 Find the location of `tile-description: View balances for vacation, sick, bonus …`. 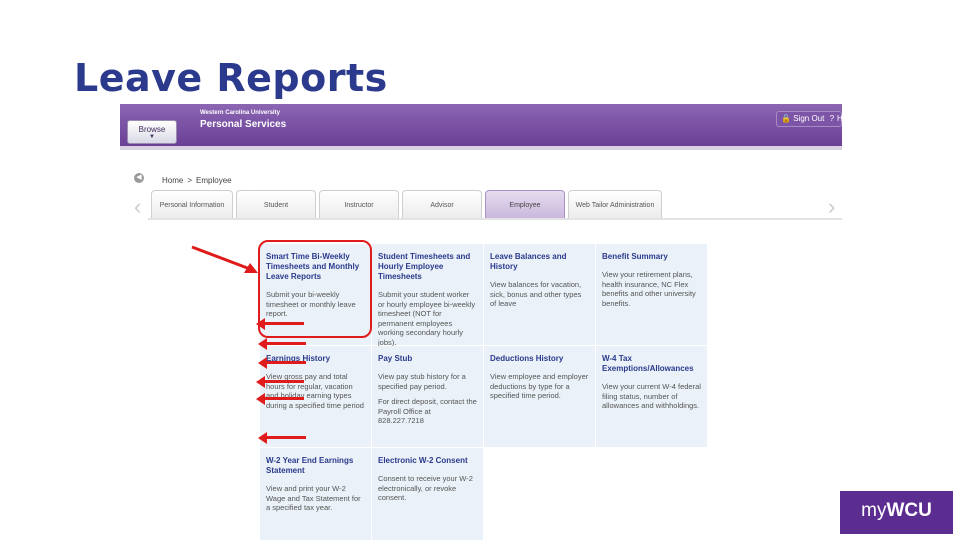

tile-description: View balances for vacation, sick, bonus … is located at coordinates (536, 294).